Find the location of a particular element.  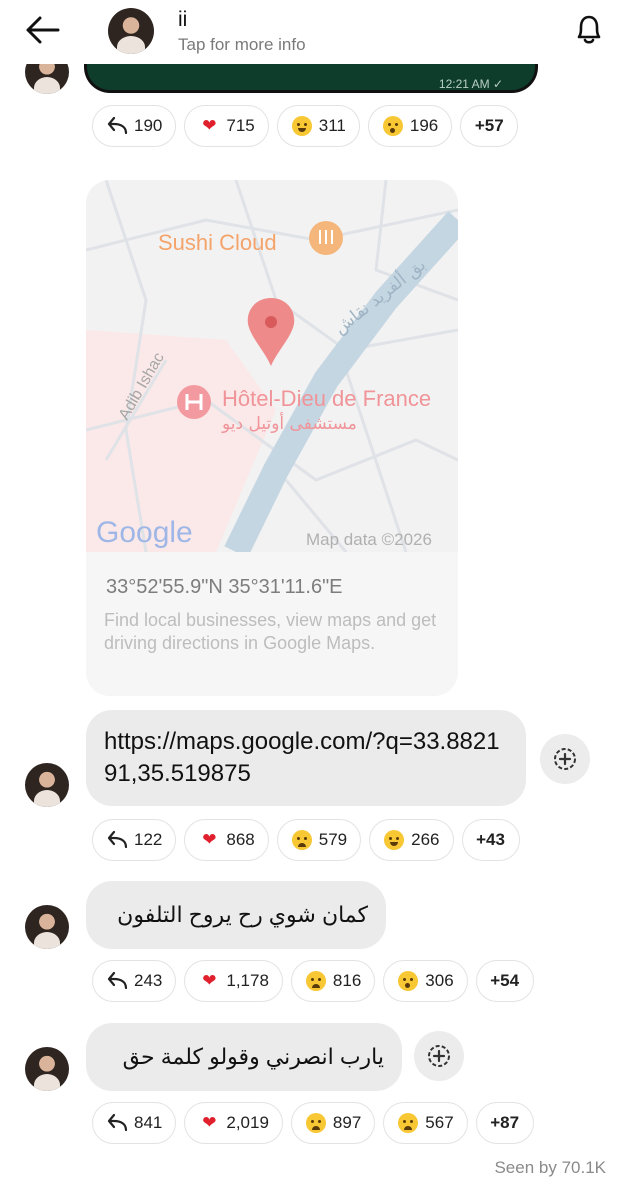

seen-by-count: Seen by 70.1K is located at coordinates (550, 1168).